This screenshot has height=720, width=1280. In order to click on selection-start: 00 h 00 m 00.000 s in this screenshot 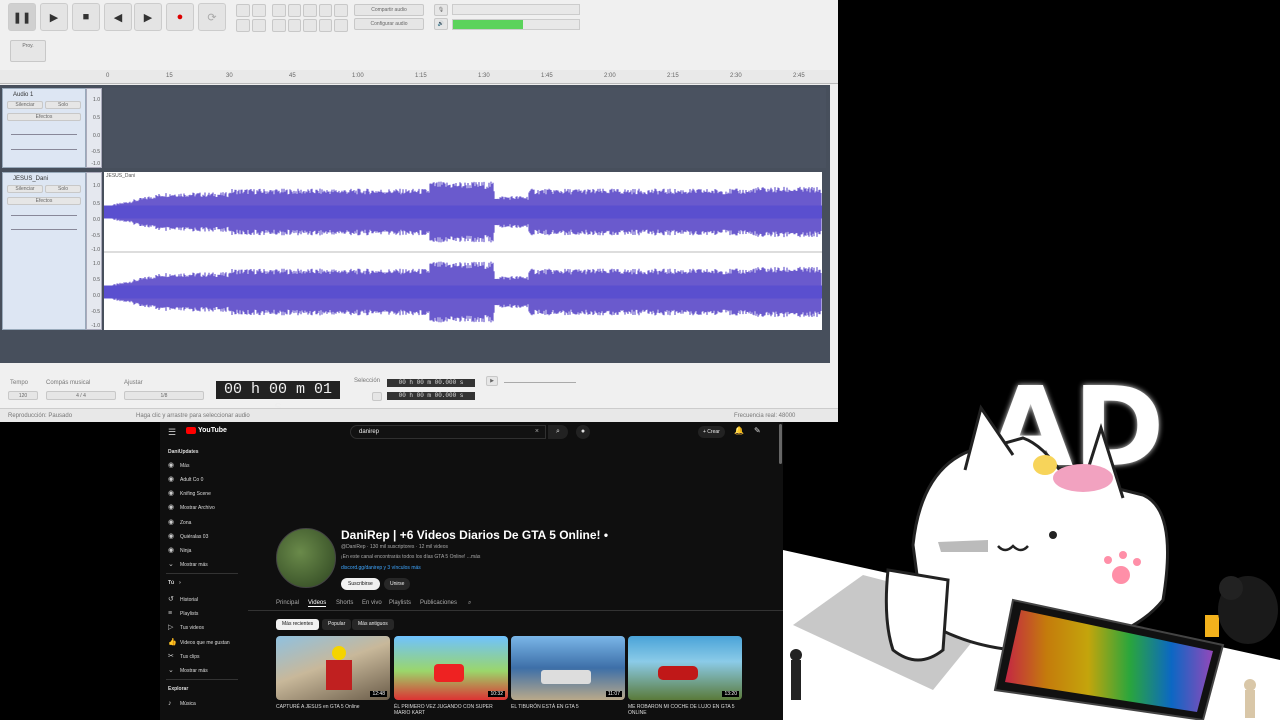, I will do `click(431, 383)`.